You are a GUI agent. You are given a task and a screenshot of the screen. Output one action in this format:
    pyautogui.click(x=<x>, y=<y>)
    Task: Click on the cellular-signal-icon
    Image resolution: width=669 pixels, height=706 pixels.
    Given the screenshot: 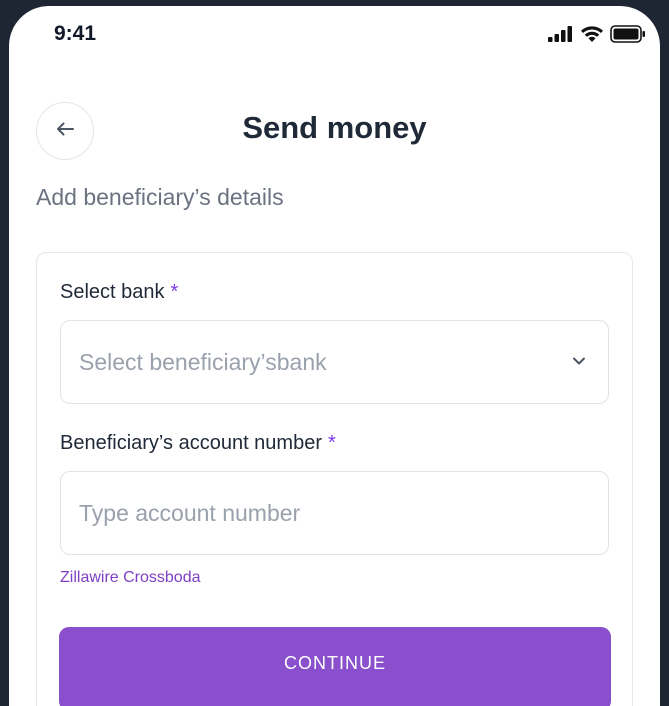 What is the action you would take?
    pyautogui.click(x=561, y=36)
    